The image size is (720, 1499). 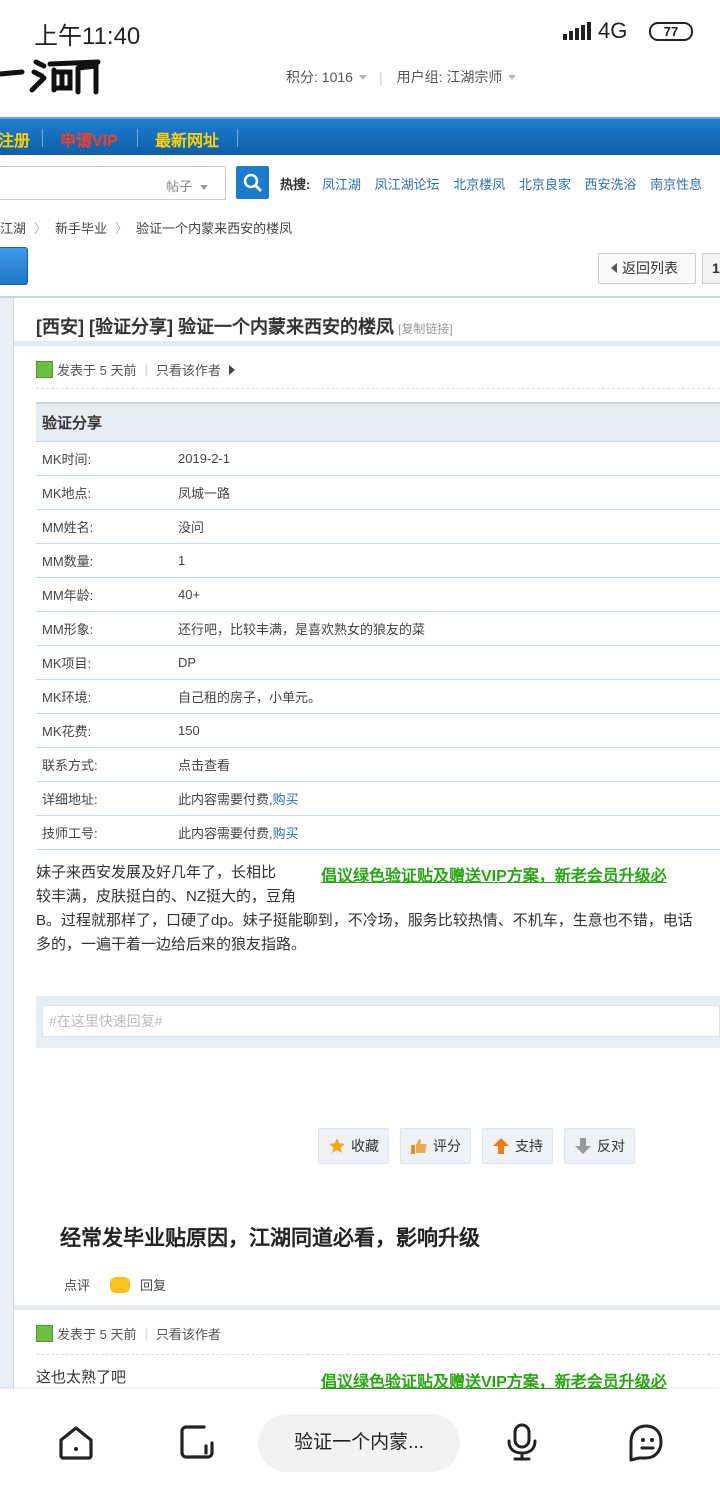 I want to click on breadcrumb-item: 江湖, so click(x=13, y=228).